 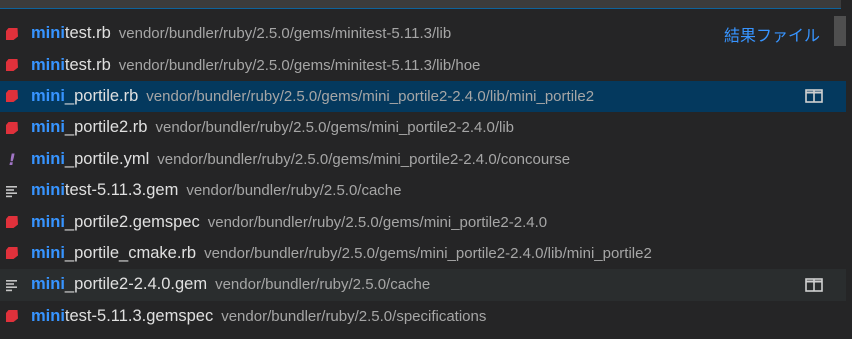 I want to click on result-filename: mini_portile2.gemspec, so click(x=115, y=222).